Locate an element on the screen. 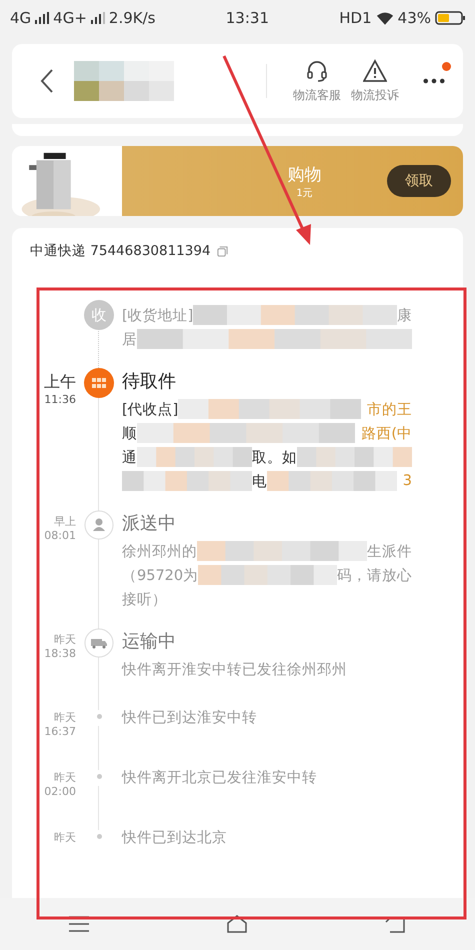 Image resolution: width=475 pixels, height=950 pixels. coupon-title: 购物 is located at coordinates (305, 175).